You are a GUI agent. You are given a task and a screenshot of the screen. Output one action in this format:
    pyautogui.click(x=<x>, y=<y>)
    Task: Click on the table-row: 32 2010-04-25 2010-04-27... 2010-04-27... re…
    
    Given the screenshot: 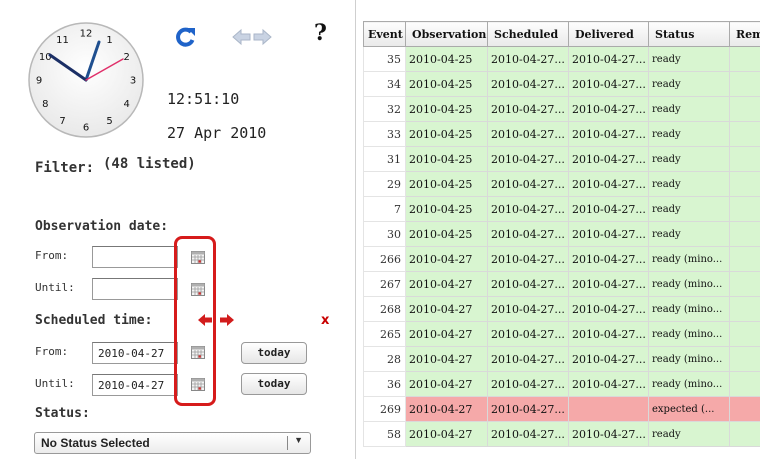 What is the action you would take?
    pyautogui.click(x=561, y=109)
    